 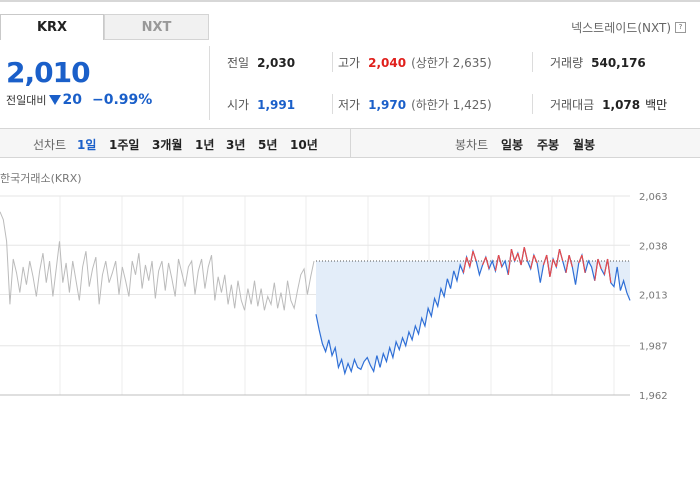 What do you see at coordinates (653, 296) in the screenshot?
I see `y-tick-label: 2,013` at bounding box center [653, 296].